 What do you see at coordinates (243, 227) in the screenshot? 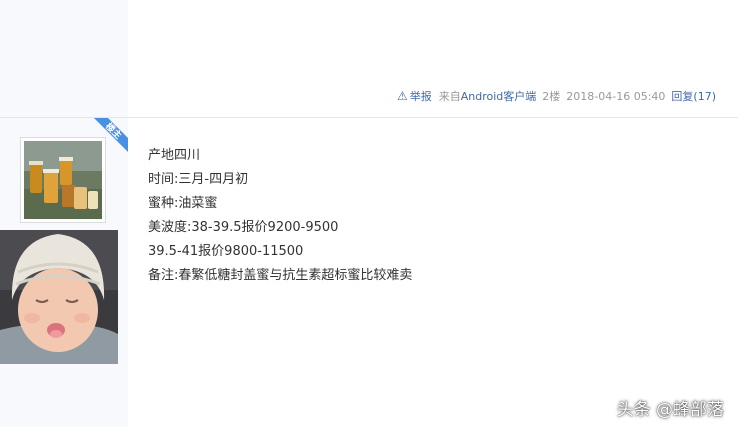
I see `post-line: 美波度:38-39.5报价9200-9500` at bounding box center [243, 227].